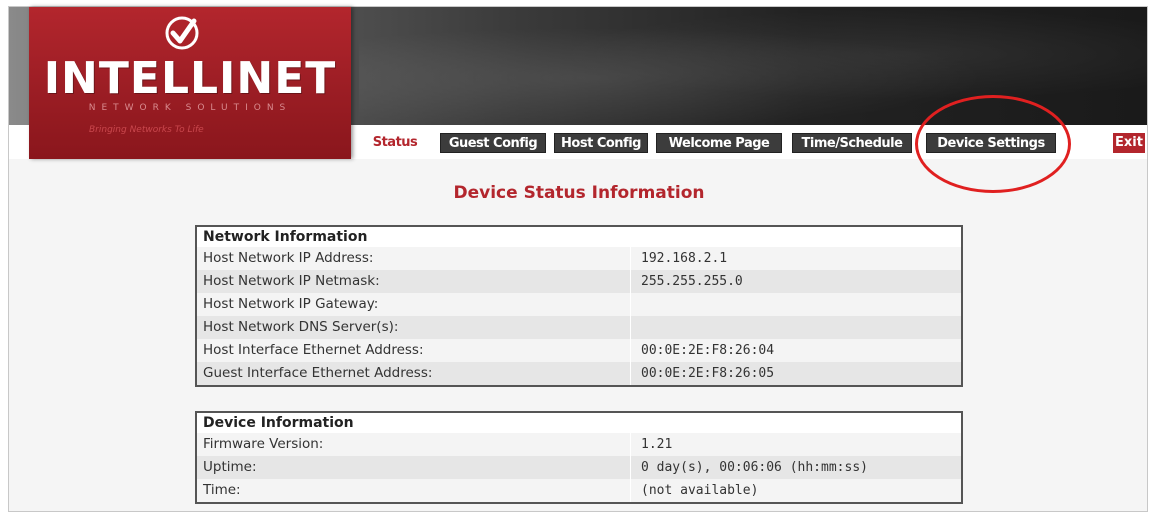 The width and height of the screenshot is (1157, 517). I want to click on row-value: 00:0E:2E:F8:26:05, so click(708, 373).